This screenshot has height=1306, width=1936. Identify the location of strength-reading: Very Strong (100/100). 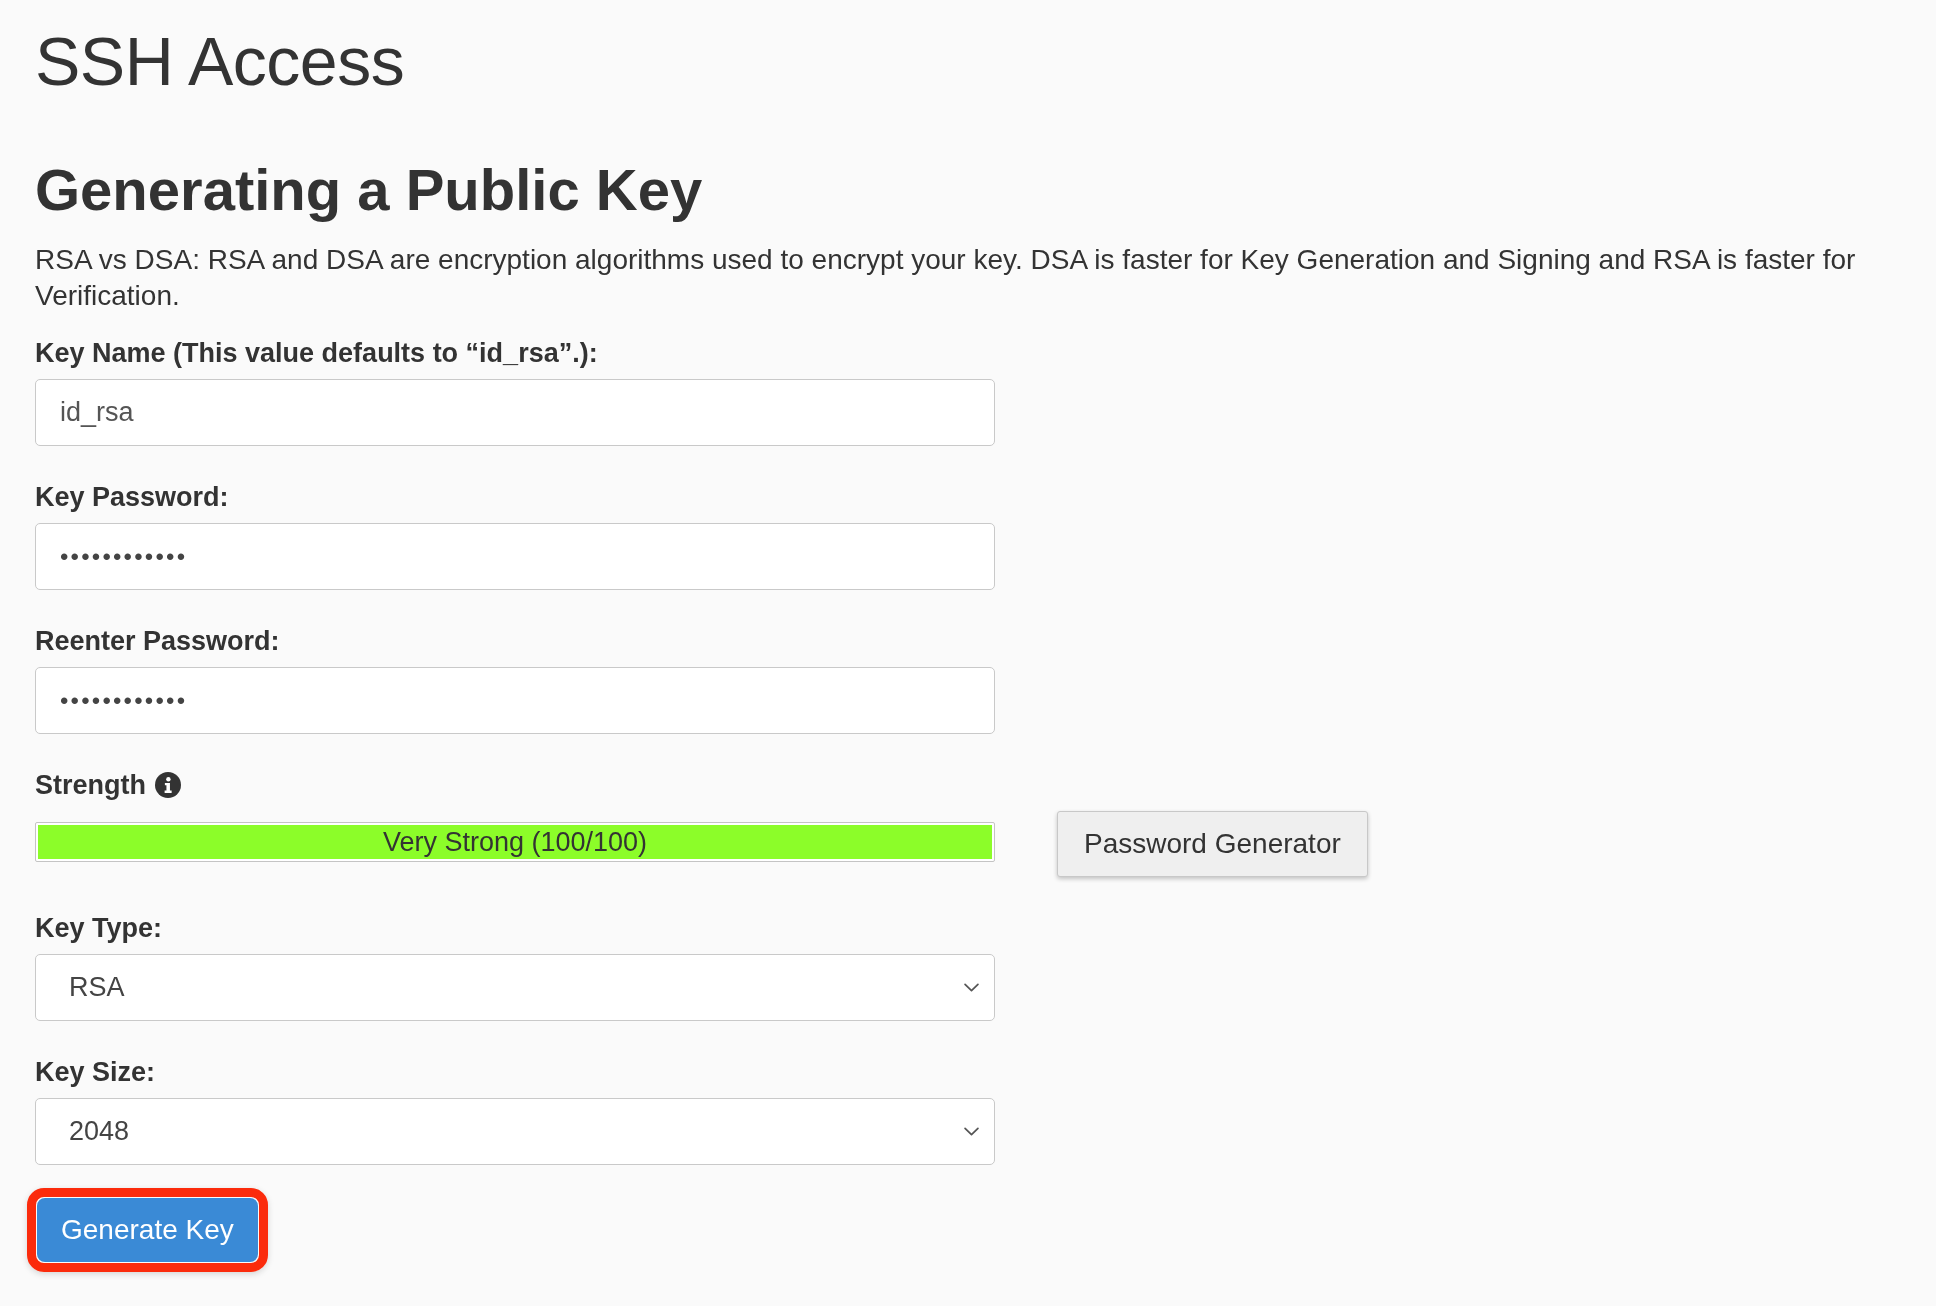
(515, 842).